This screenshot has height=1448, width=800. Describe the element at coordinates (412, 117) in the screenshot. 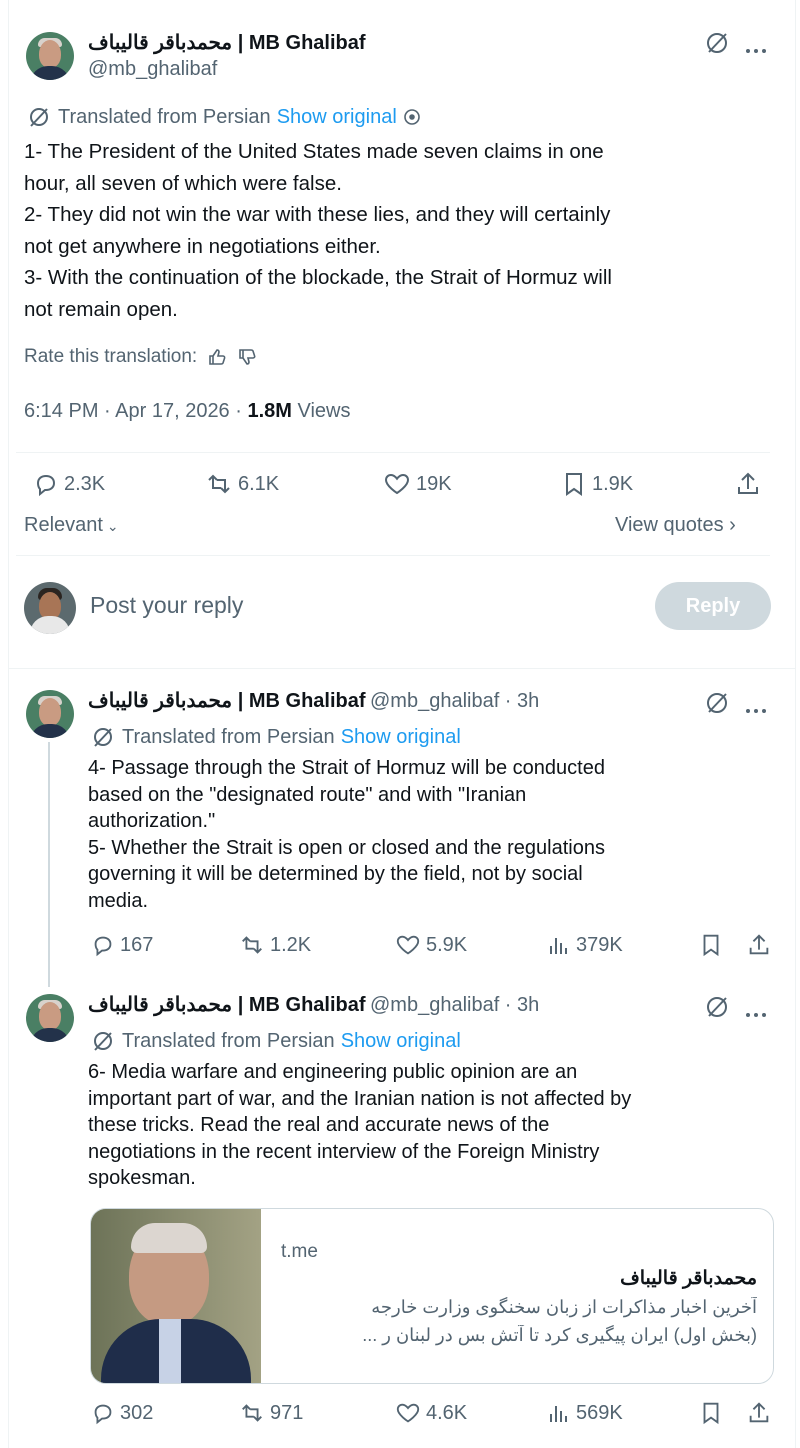

I see `info-icon` at that location.